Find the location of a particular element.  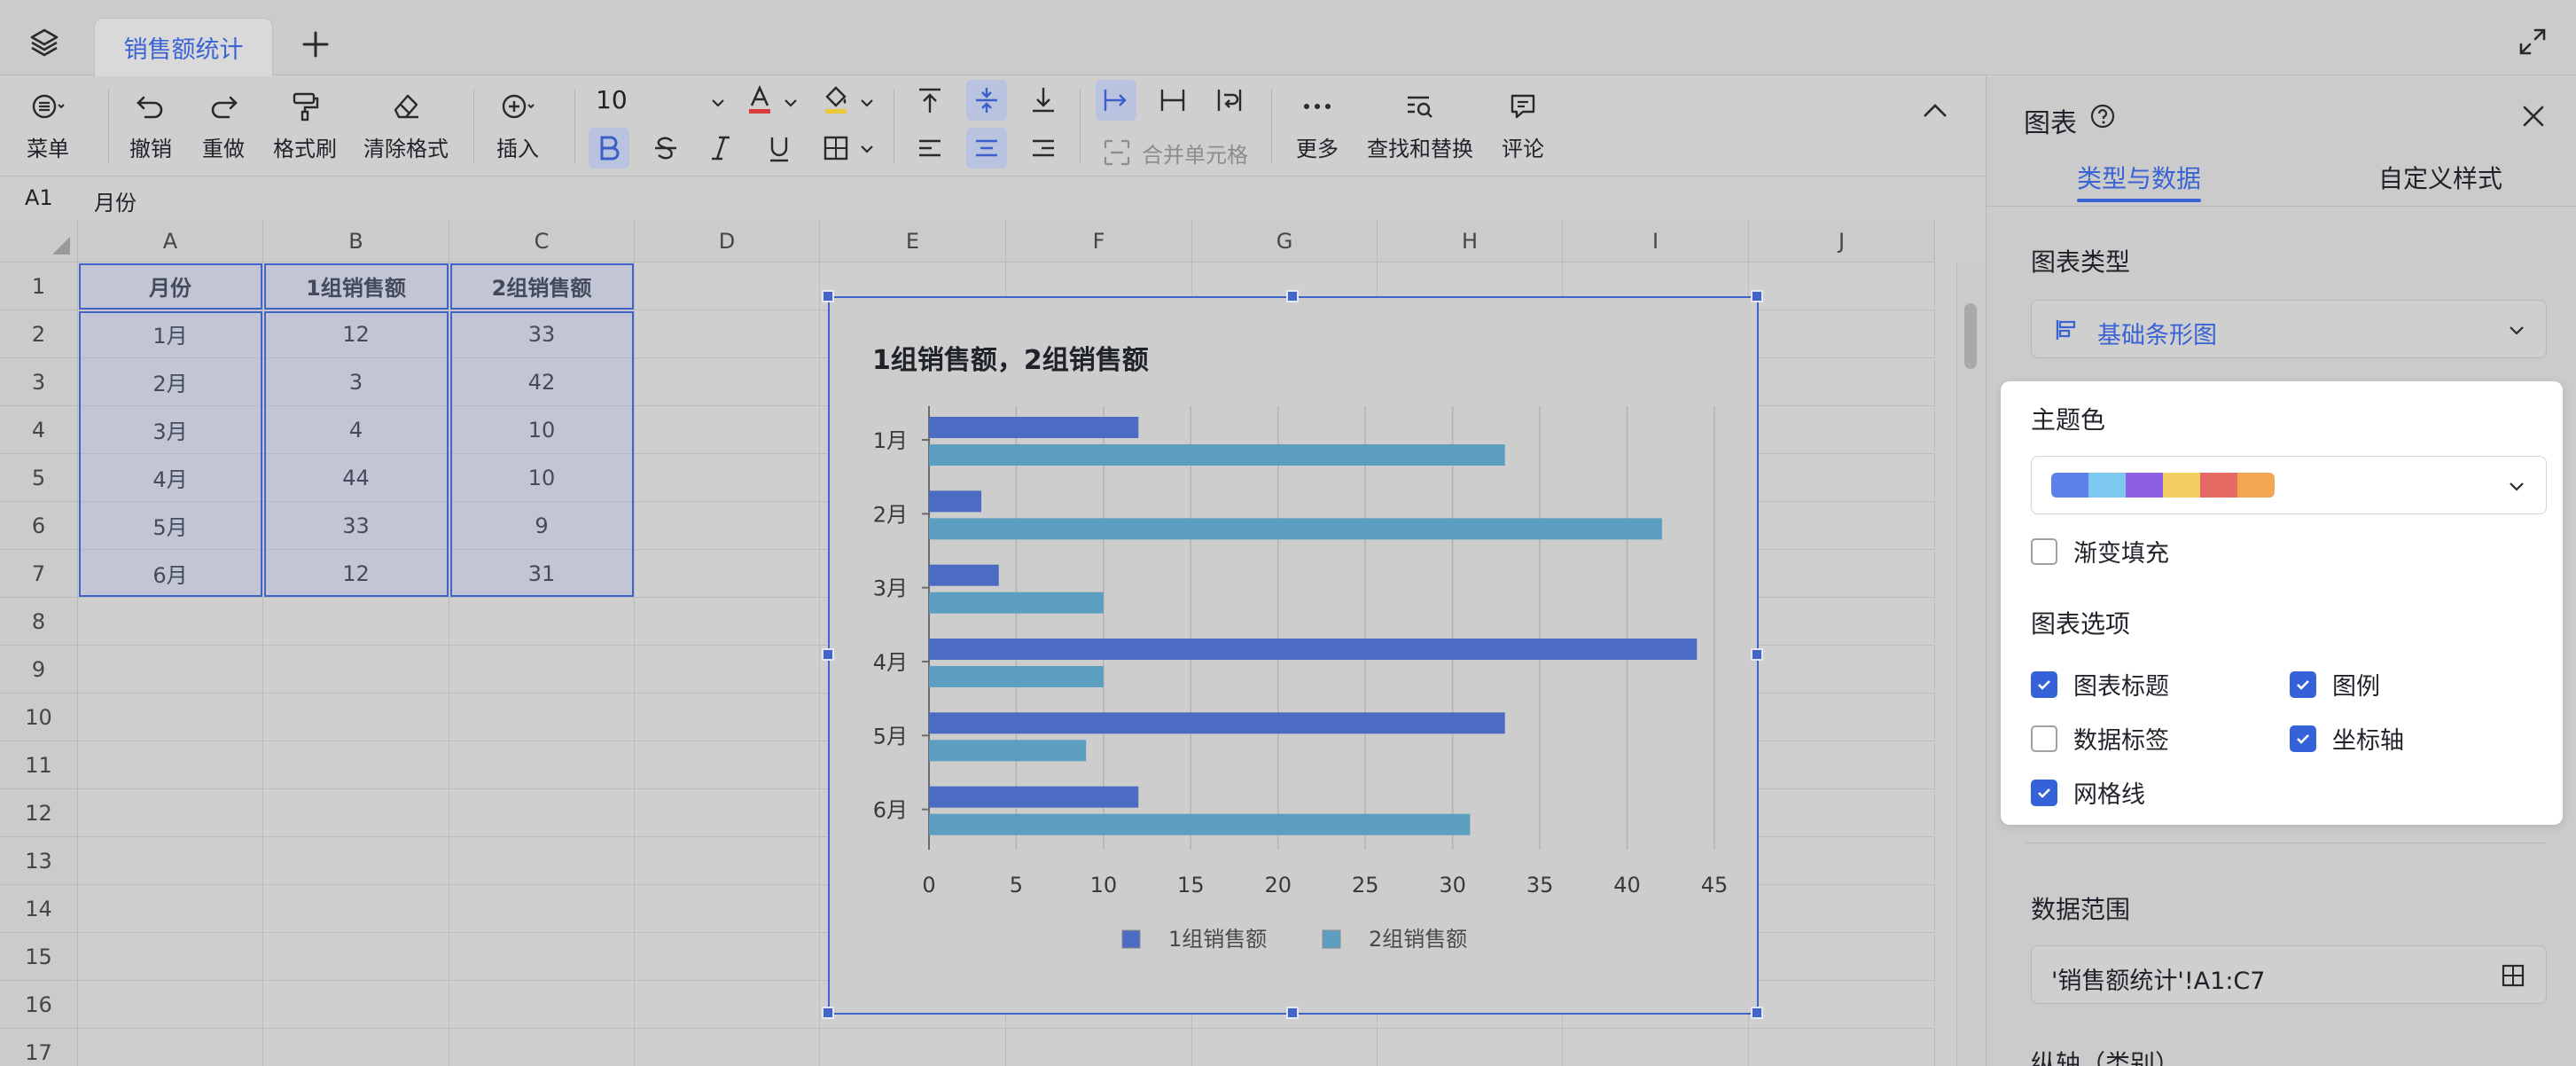

column-header-g: G is located at coordinates (1285, 242).